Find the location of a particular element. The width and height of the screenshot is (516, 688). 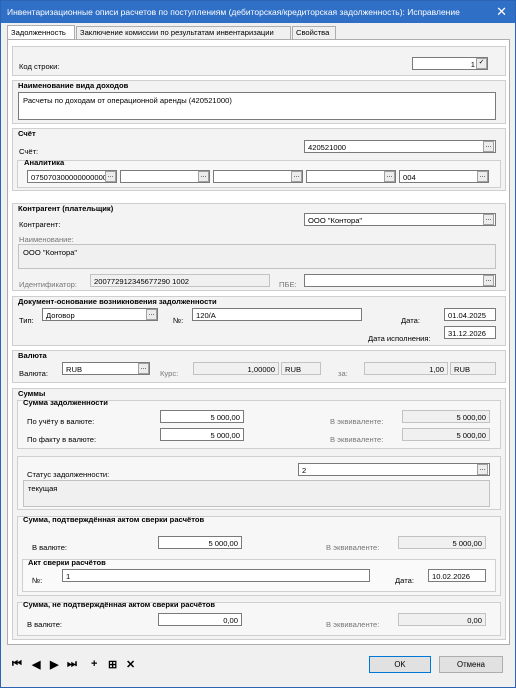

name-label: Наименование: is located at coordinates (46, 239).